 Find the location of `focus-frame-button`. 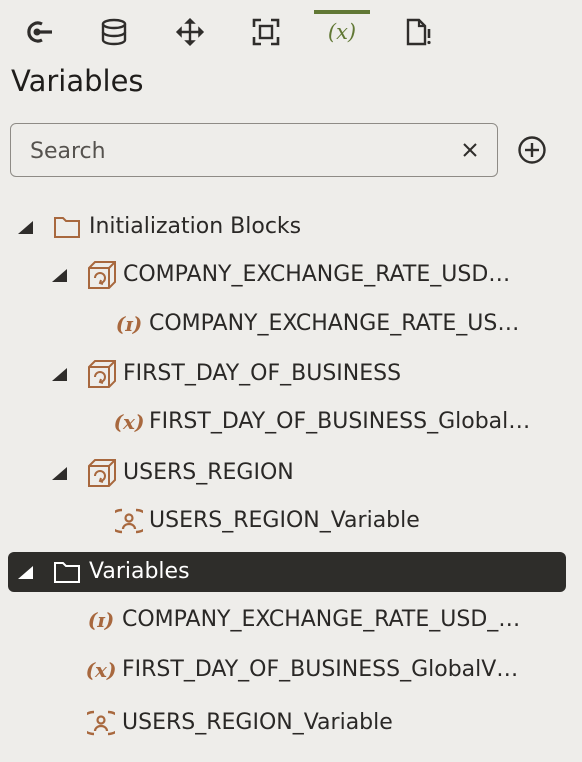

focus-frame-button is located at coordinates (266, 32).